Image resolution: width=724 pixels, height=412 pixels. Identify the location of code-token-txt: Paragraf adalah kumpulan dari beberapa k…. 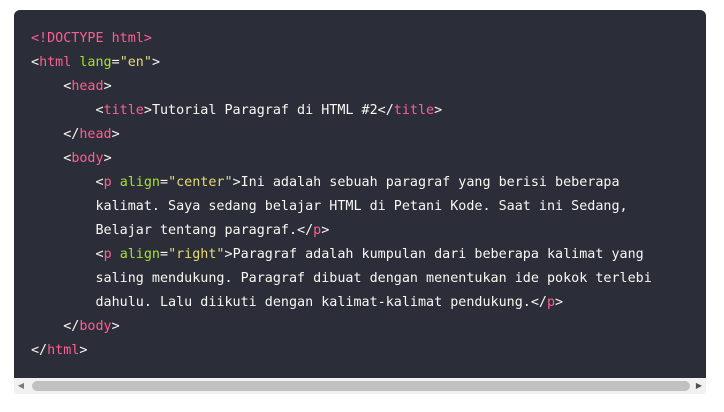
(438, 254).